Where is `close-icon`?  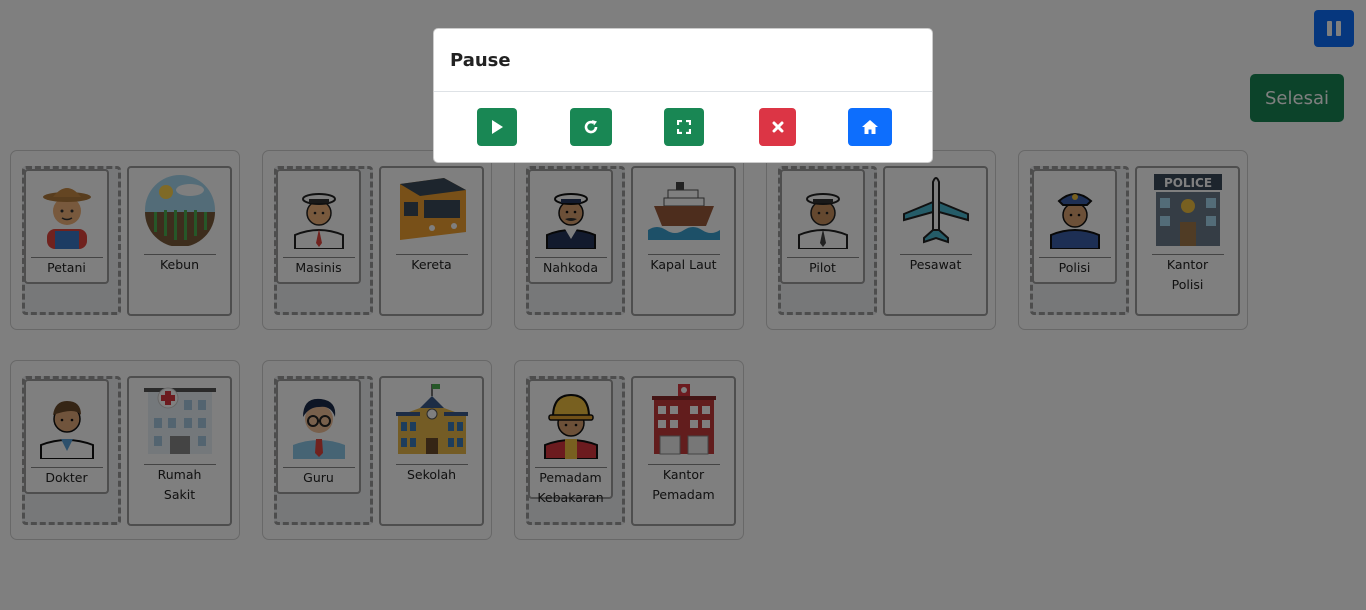
close-icon is located at coordinates (777, 127).